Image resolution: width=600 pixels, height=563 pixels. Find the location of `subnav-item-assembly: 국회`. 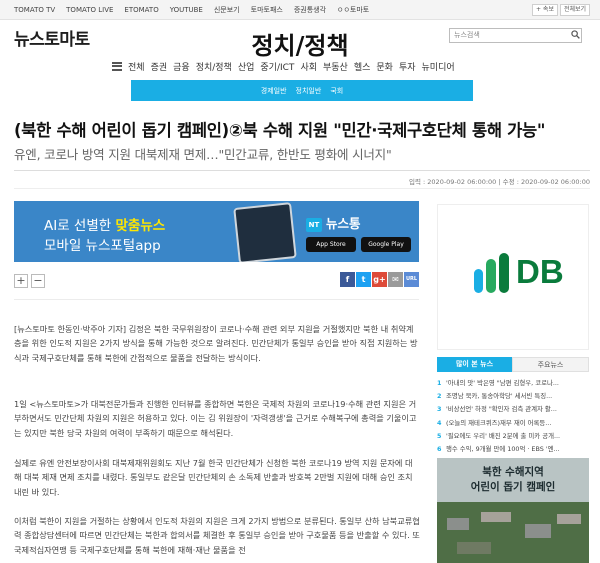

subnav-item-assembly: 국회 is located at coordinates (336, 91).